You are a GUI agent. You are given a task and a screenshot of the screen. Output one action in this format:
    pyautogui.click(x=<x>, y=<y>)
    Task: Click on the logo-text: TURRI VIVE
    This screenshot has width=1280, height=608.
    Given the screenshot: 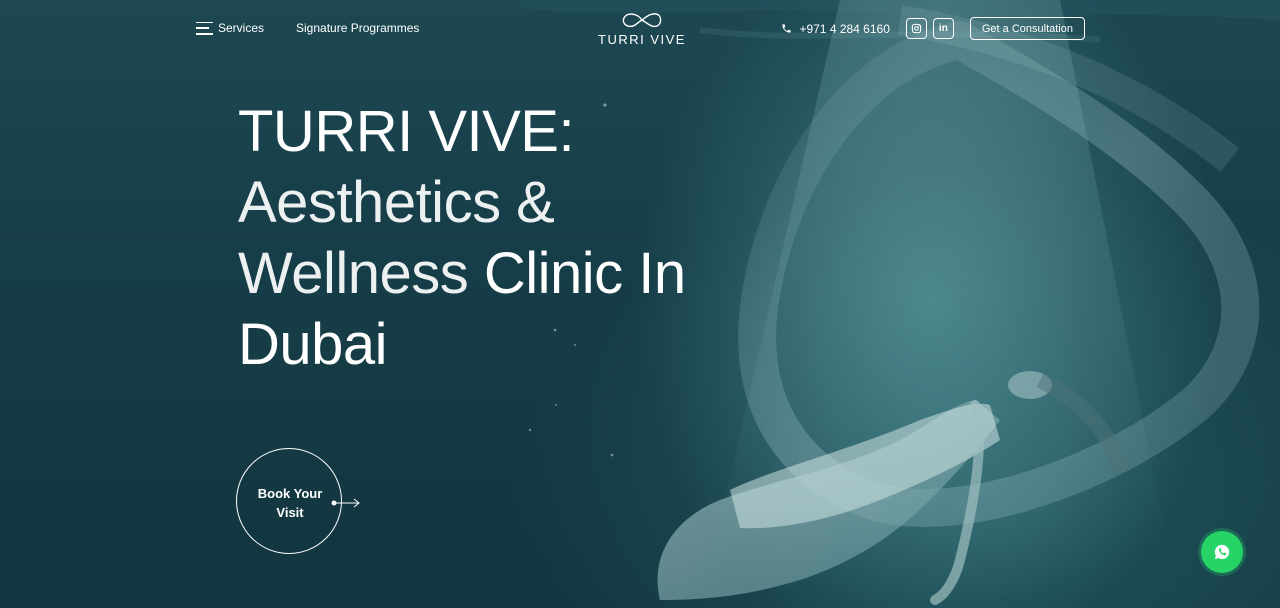 What is the action you would take?
    pyautogui.click(x=642, y=39)
    